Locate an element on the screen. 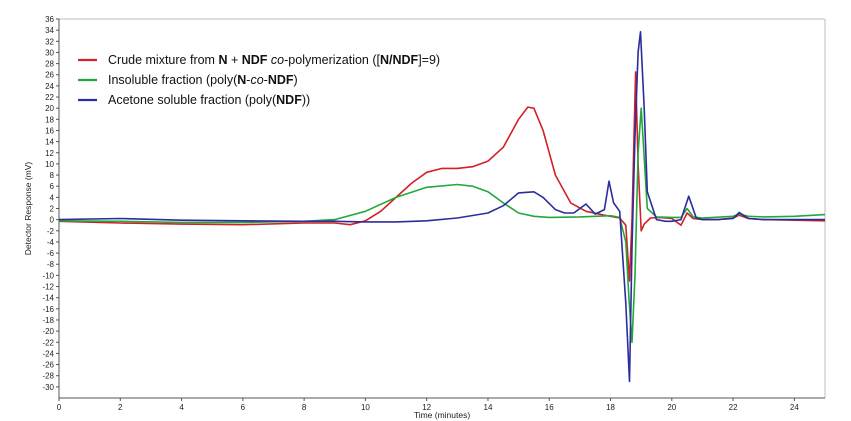 The width and height of the screenshot is (851, 421). x-tick-label: 0 is located at coordinates (59, 407).